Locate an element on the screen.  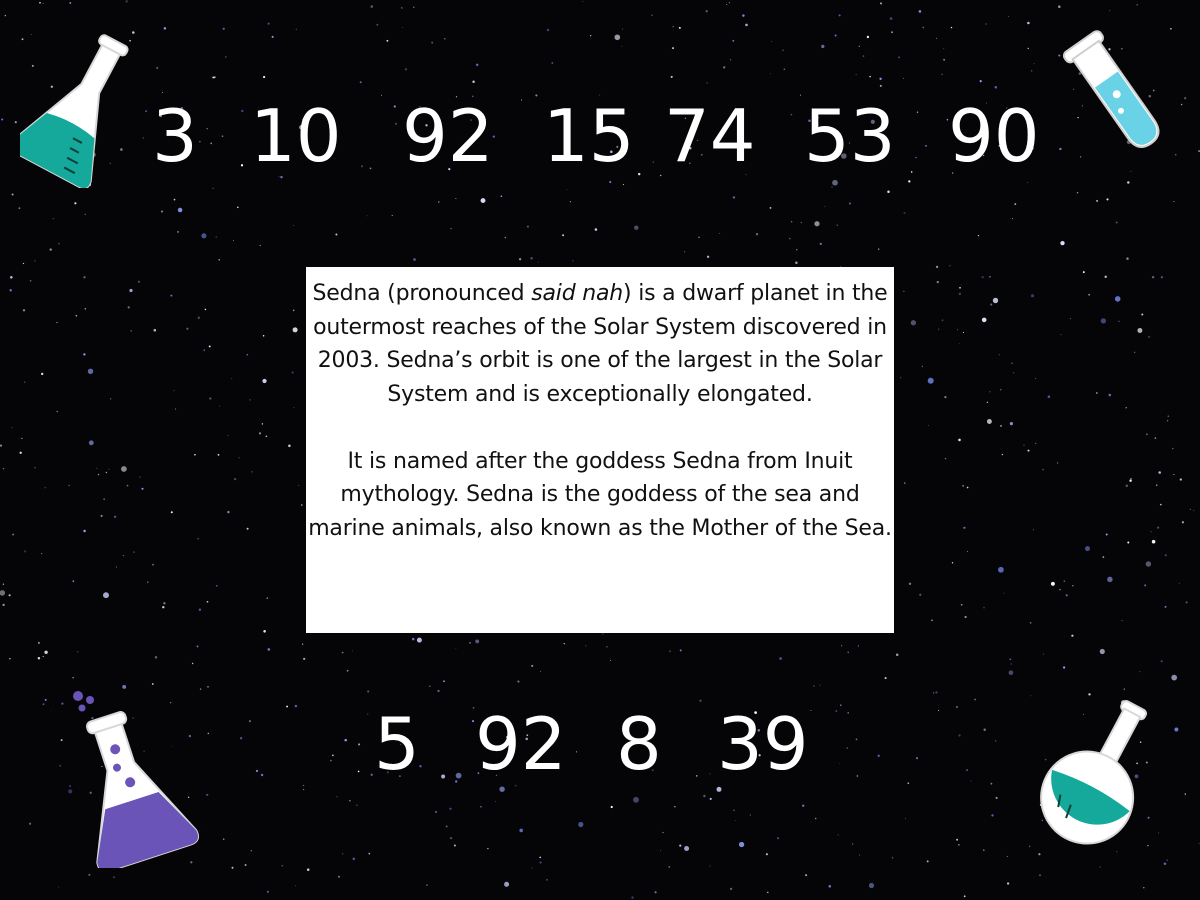
number-item: 90 is located at coordinates (994, 136).